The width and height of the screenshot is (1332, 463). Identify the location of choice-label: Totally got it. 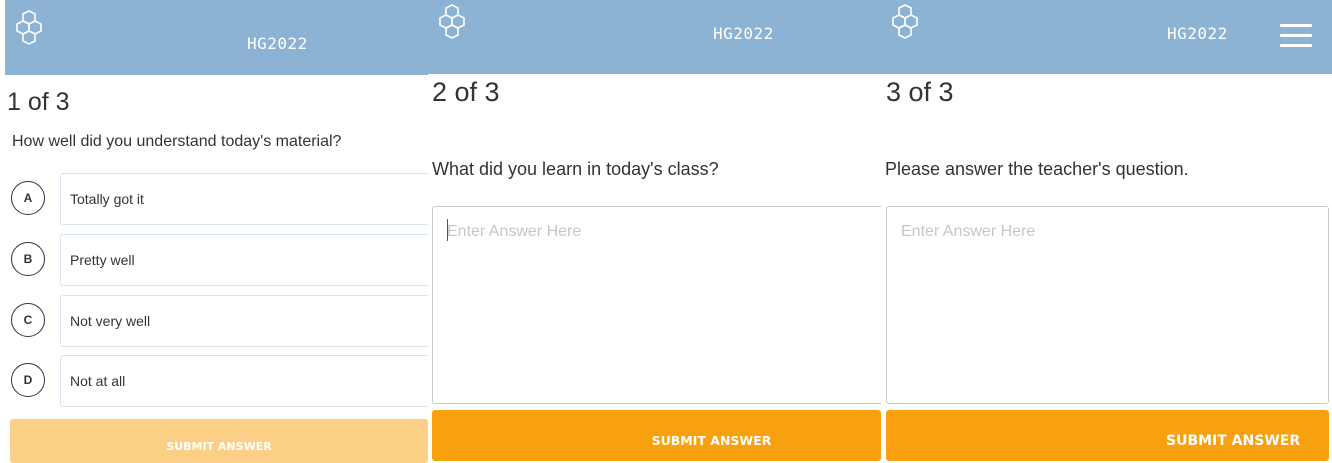
(107, 199).